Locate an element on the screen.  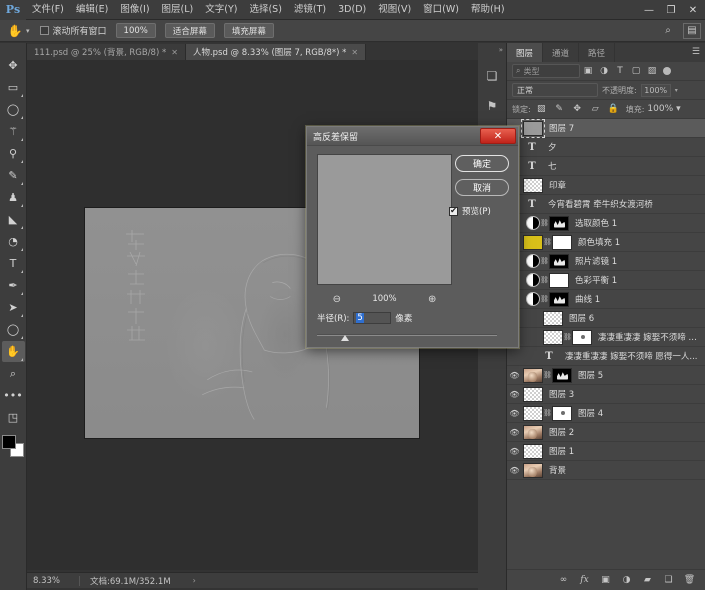
table-row: 印章 is located at coordinates (606, 185).